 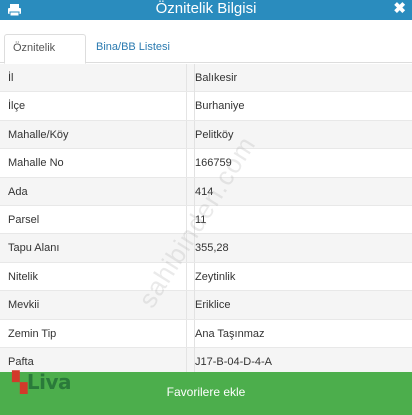 I want to click on row-value: 355,28, so click(x=211, y=248).